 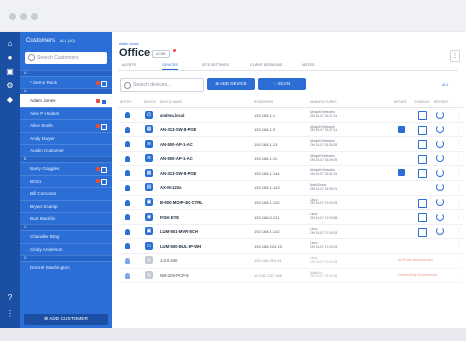 What do you see at coordinates (169, 217) in the screenshot?
I see `device-name: FISH EYE` at bounding box center [169, 217].